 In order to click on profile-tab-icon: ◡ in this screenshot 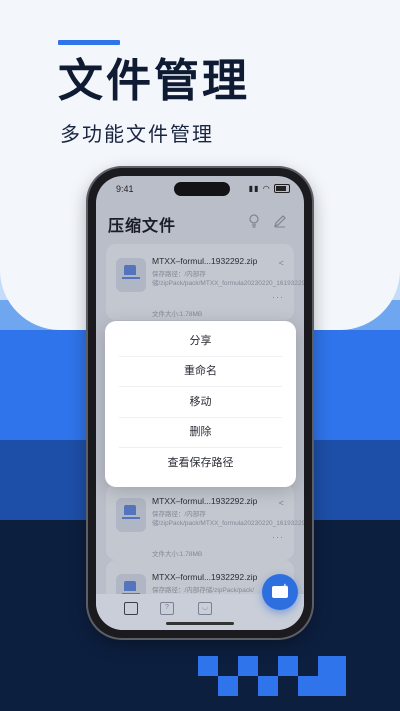, I will do `click(205, 608)`.